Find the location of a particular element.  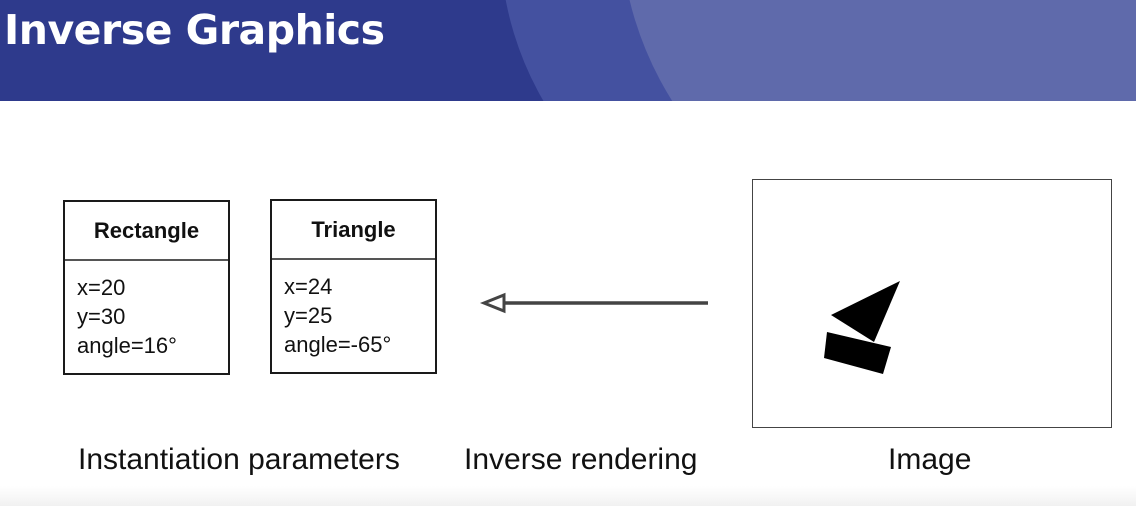

triangle-params-box: Triangle x=24 y=25 angle=-65° is located at coordinates (353, 286).